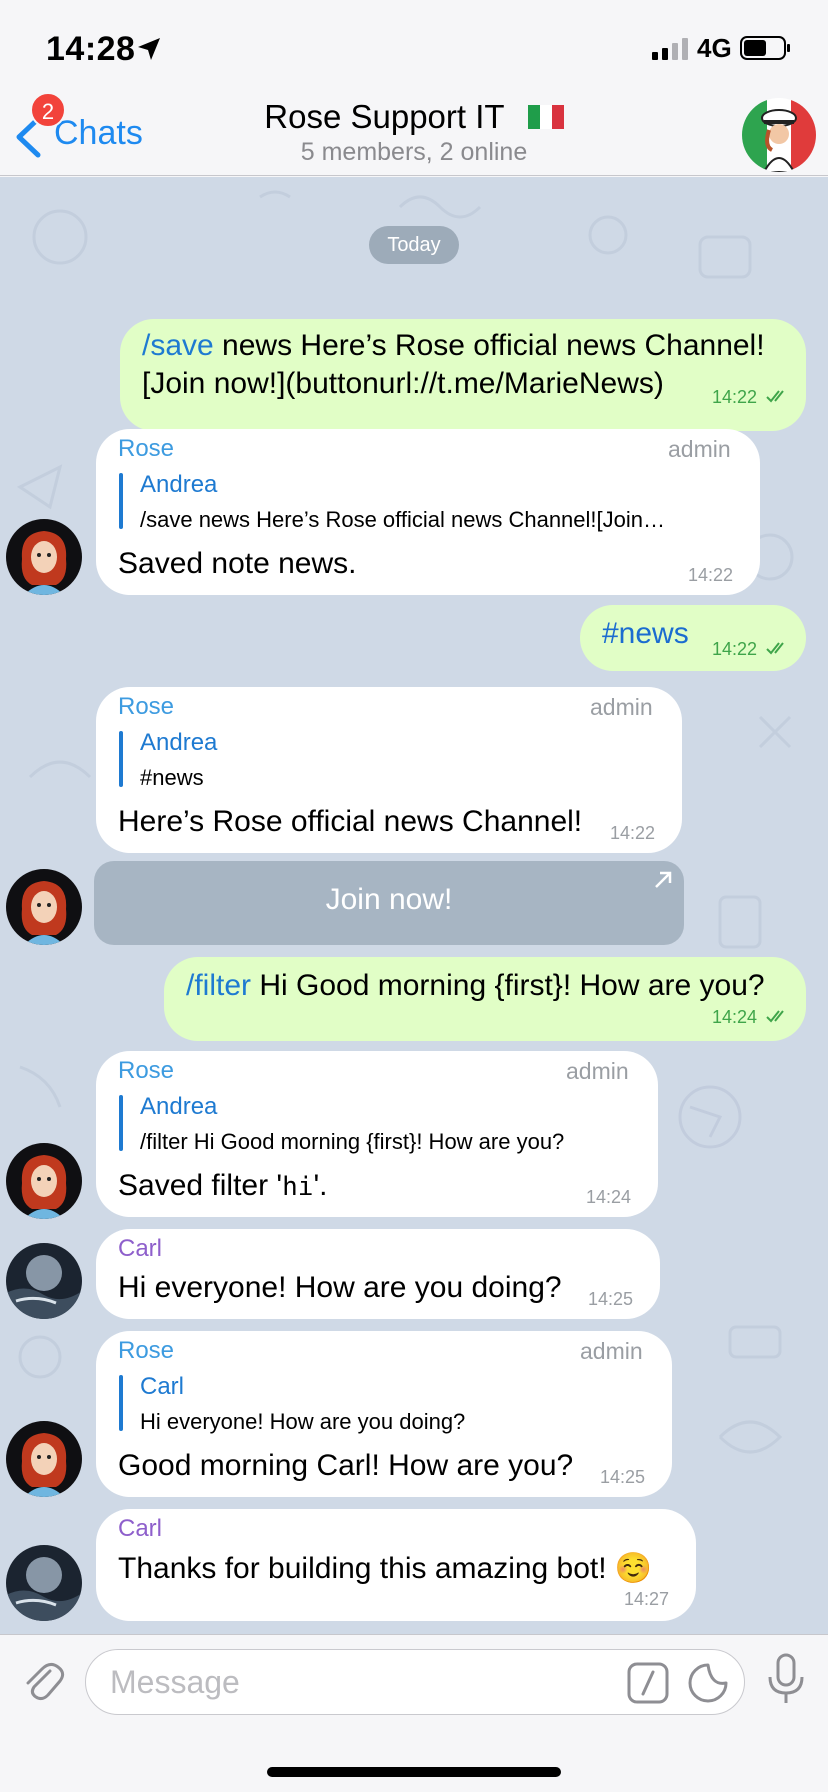  I want to click on composer-bar: Message, so click(414, 1713).